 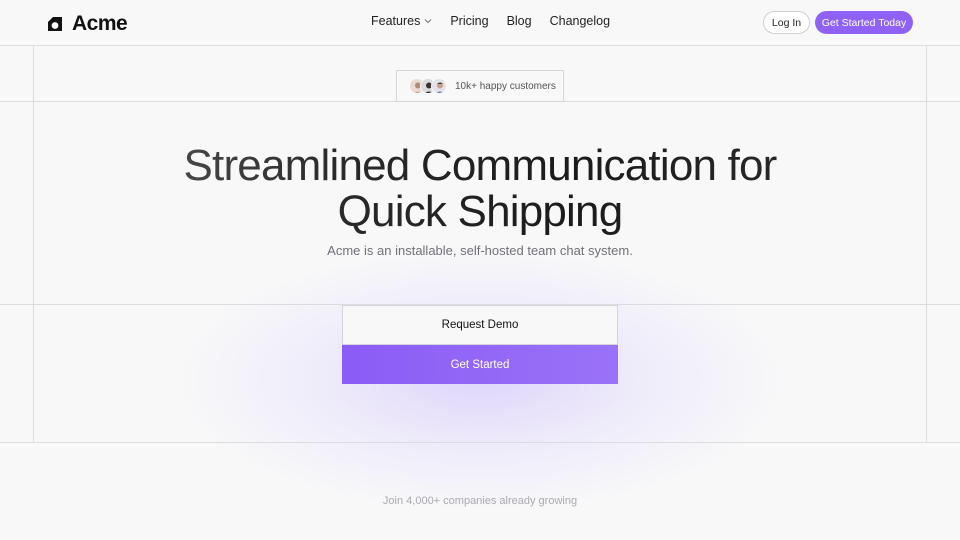 I want to click on request-demo-button: Request Demo, so click(x=480, y=325).